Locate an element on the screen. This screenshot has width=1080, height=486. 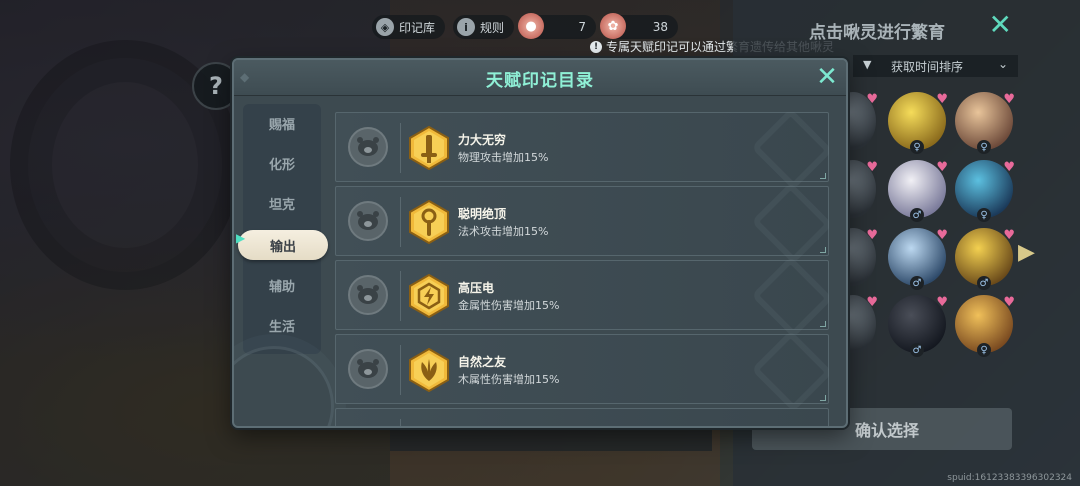
top-hud: ◈ 印记库 i 规则 ● 7 ✿ 38 is located at coordinates (525, 26).